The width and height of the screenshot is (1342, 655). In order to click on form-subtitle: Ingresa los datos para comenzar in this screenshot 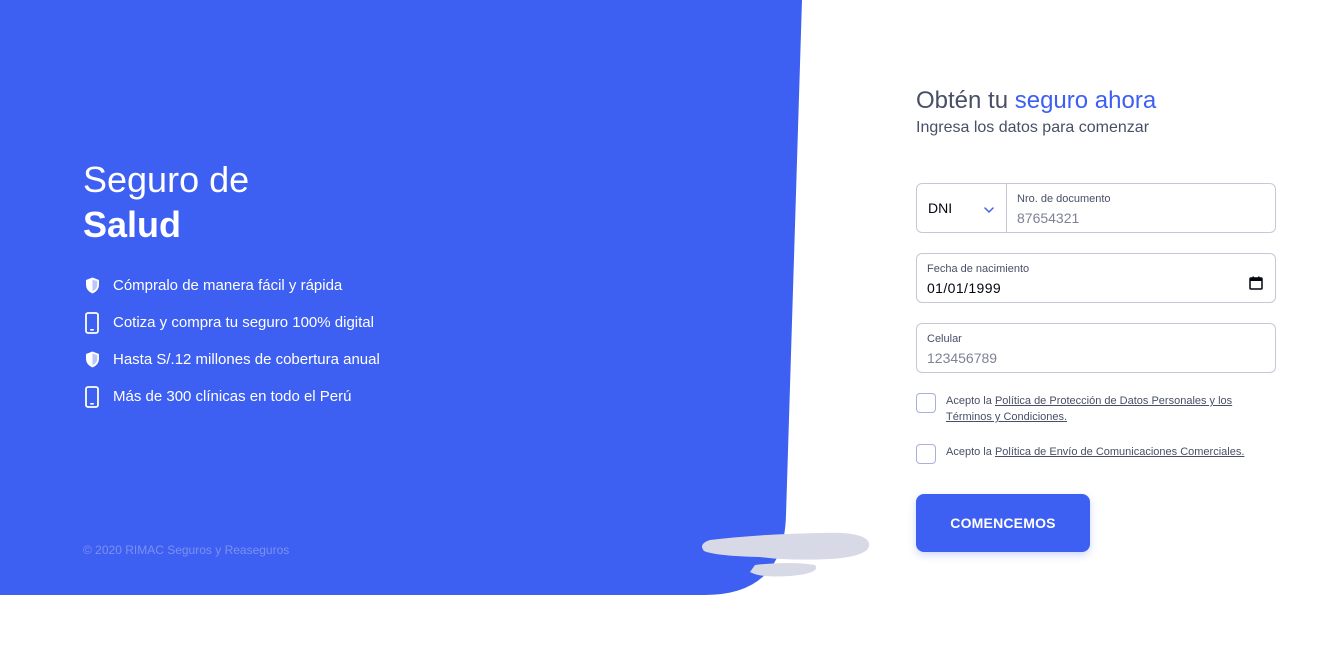, I will do `click(1033, 127)`.